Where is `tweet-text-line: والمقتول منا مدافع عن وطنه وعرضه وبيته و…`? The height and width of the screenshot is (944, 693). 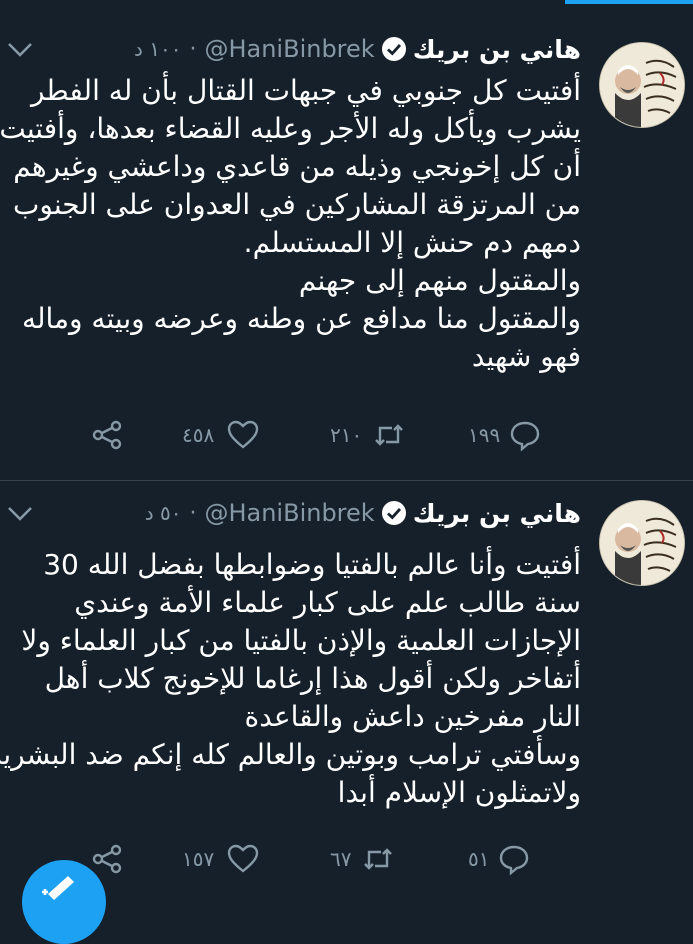
tweet-text-line: والمقتول منا مدافع عن وطنه وعرضه وبيته و… is located at coordinates (301, 318).